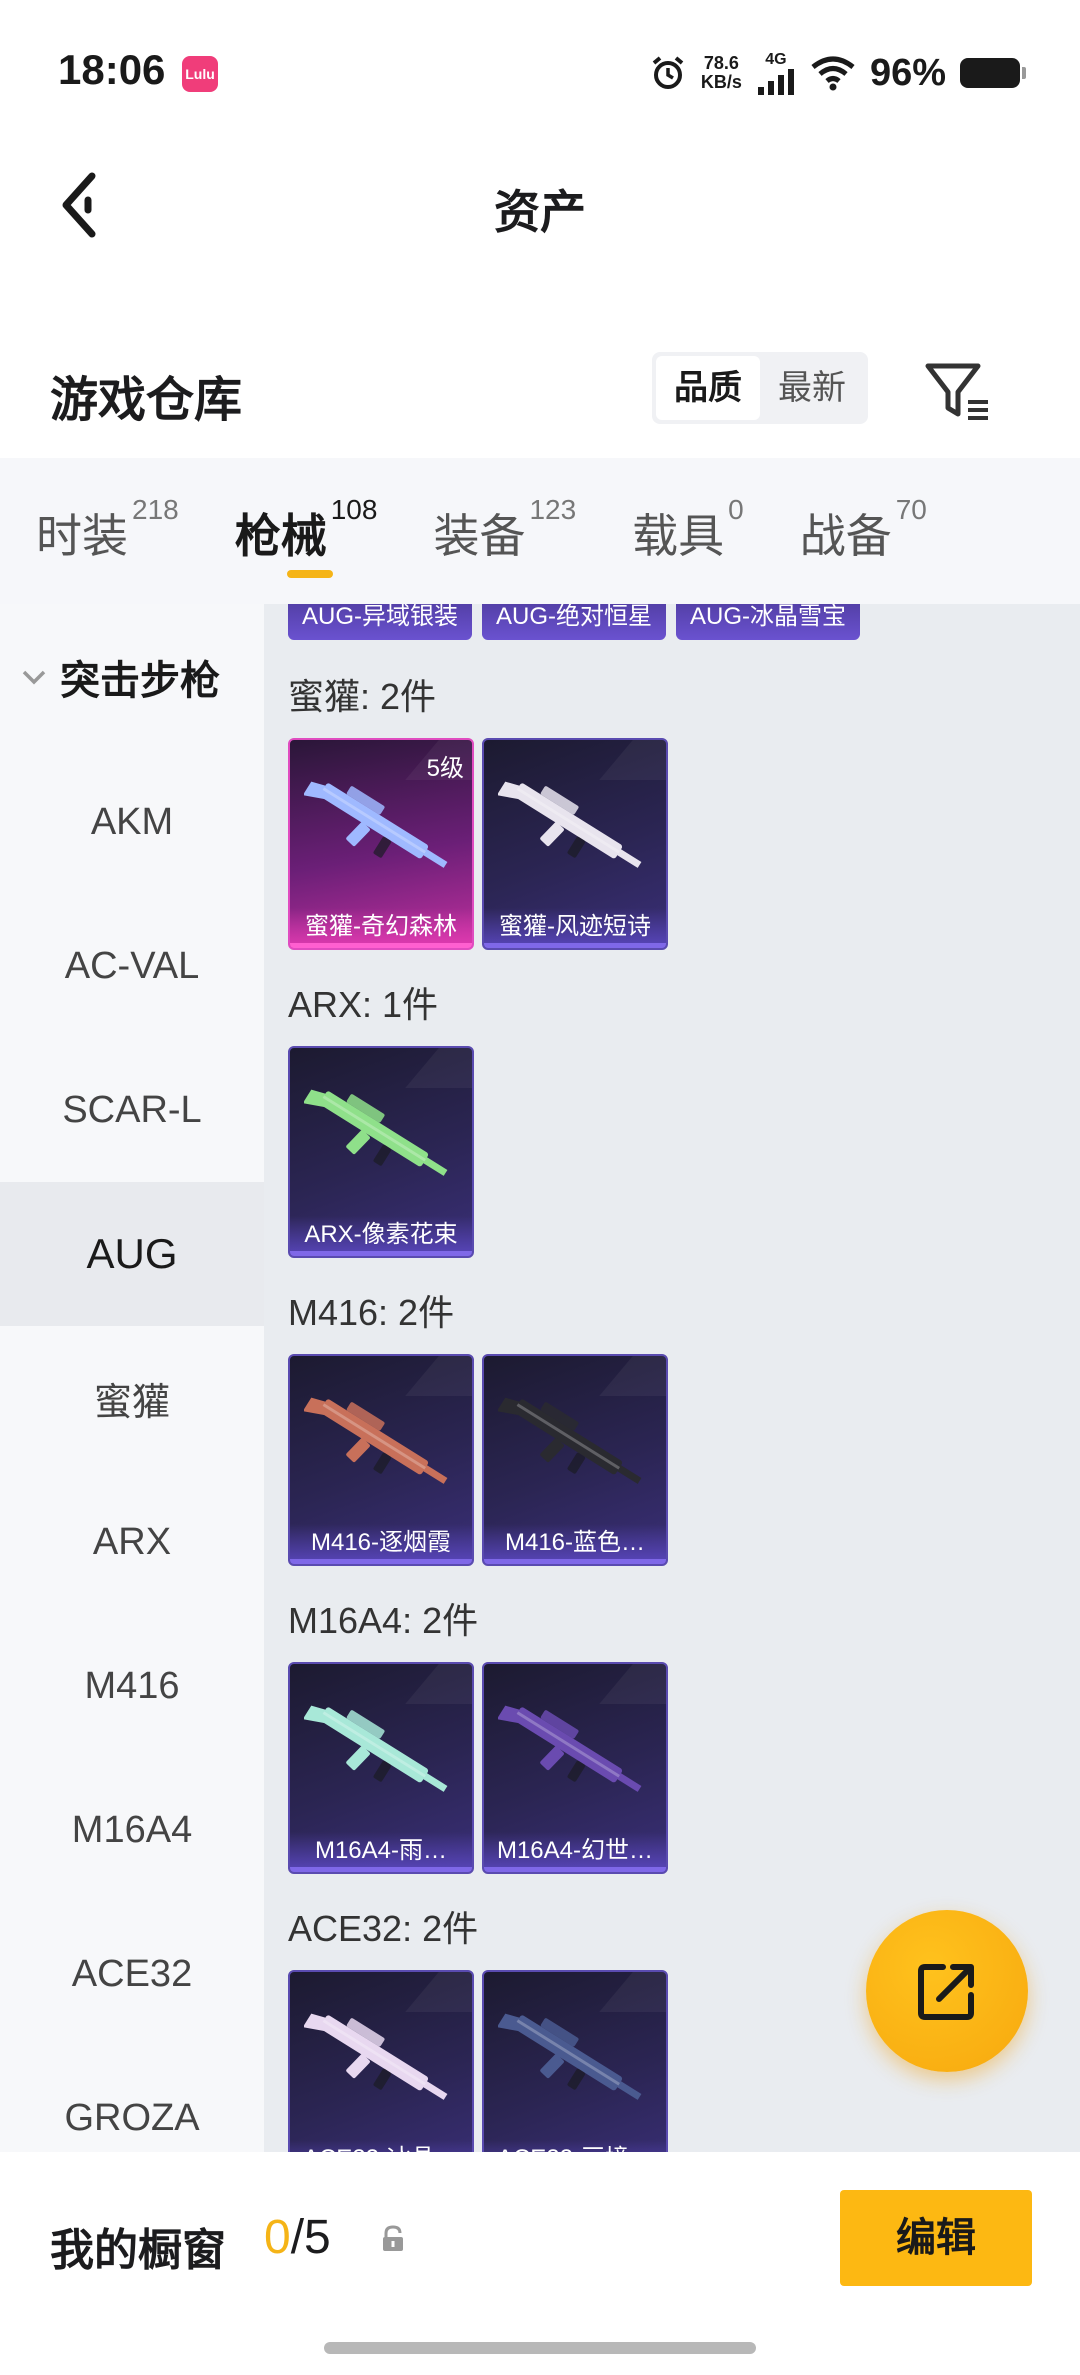 This screenshot has height=2375, width=1080. What do you see at coordinates (140, 681) in the screenshot?
I see `sidebar-group-label: 突击步枪` at bounding box center [140, 681].